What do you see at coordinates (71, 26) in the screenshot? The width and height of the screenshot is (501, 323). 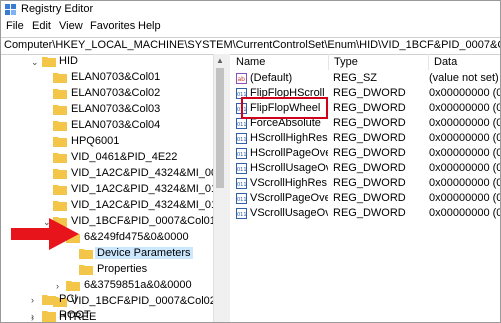 I see `menu-view: View` at bounding box center [71, 26].